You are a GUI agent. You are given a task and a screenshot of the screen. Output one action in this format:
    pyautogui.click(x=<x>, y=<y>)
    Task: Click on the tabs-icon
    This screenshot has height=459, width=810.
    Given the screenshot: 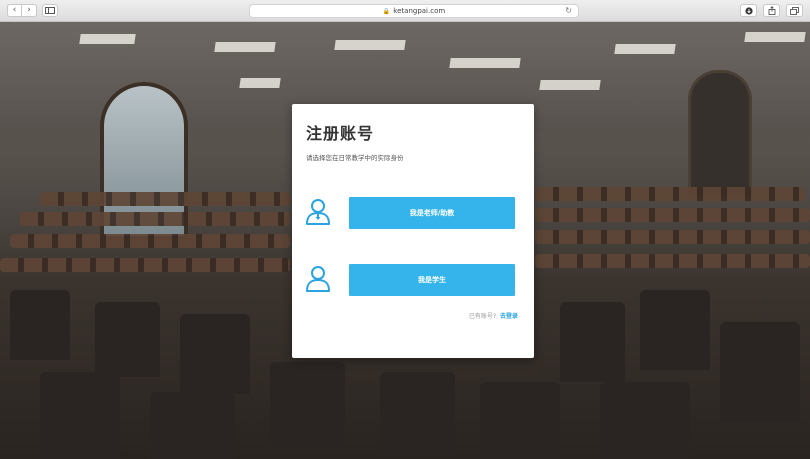 What is the action you would take?
    pyautogui.click(x=794, y=10)
    